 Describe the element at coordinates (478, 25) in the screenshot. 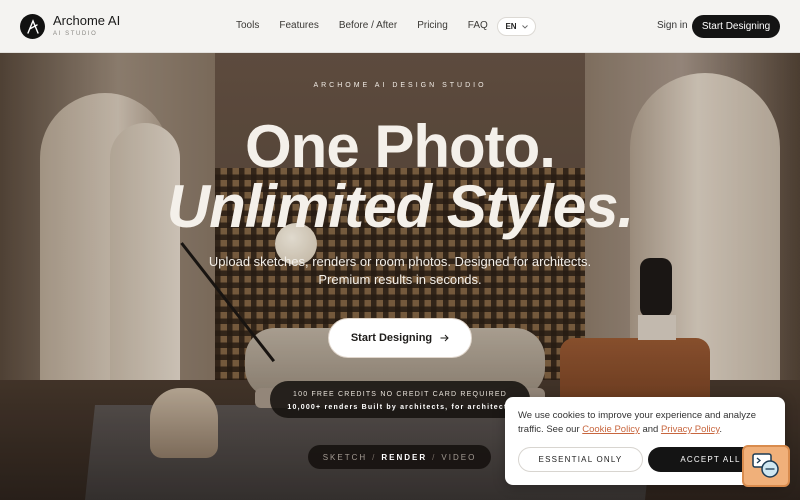

I see `nav-faq: FAQ` at that location.